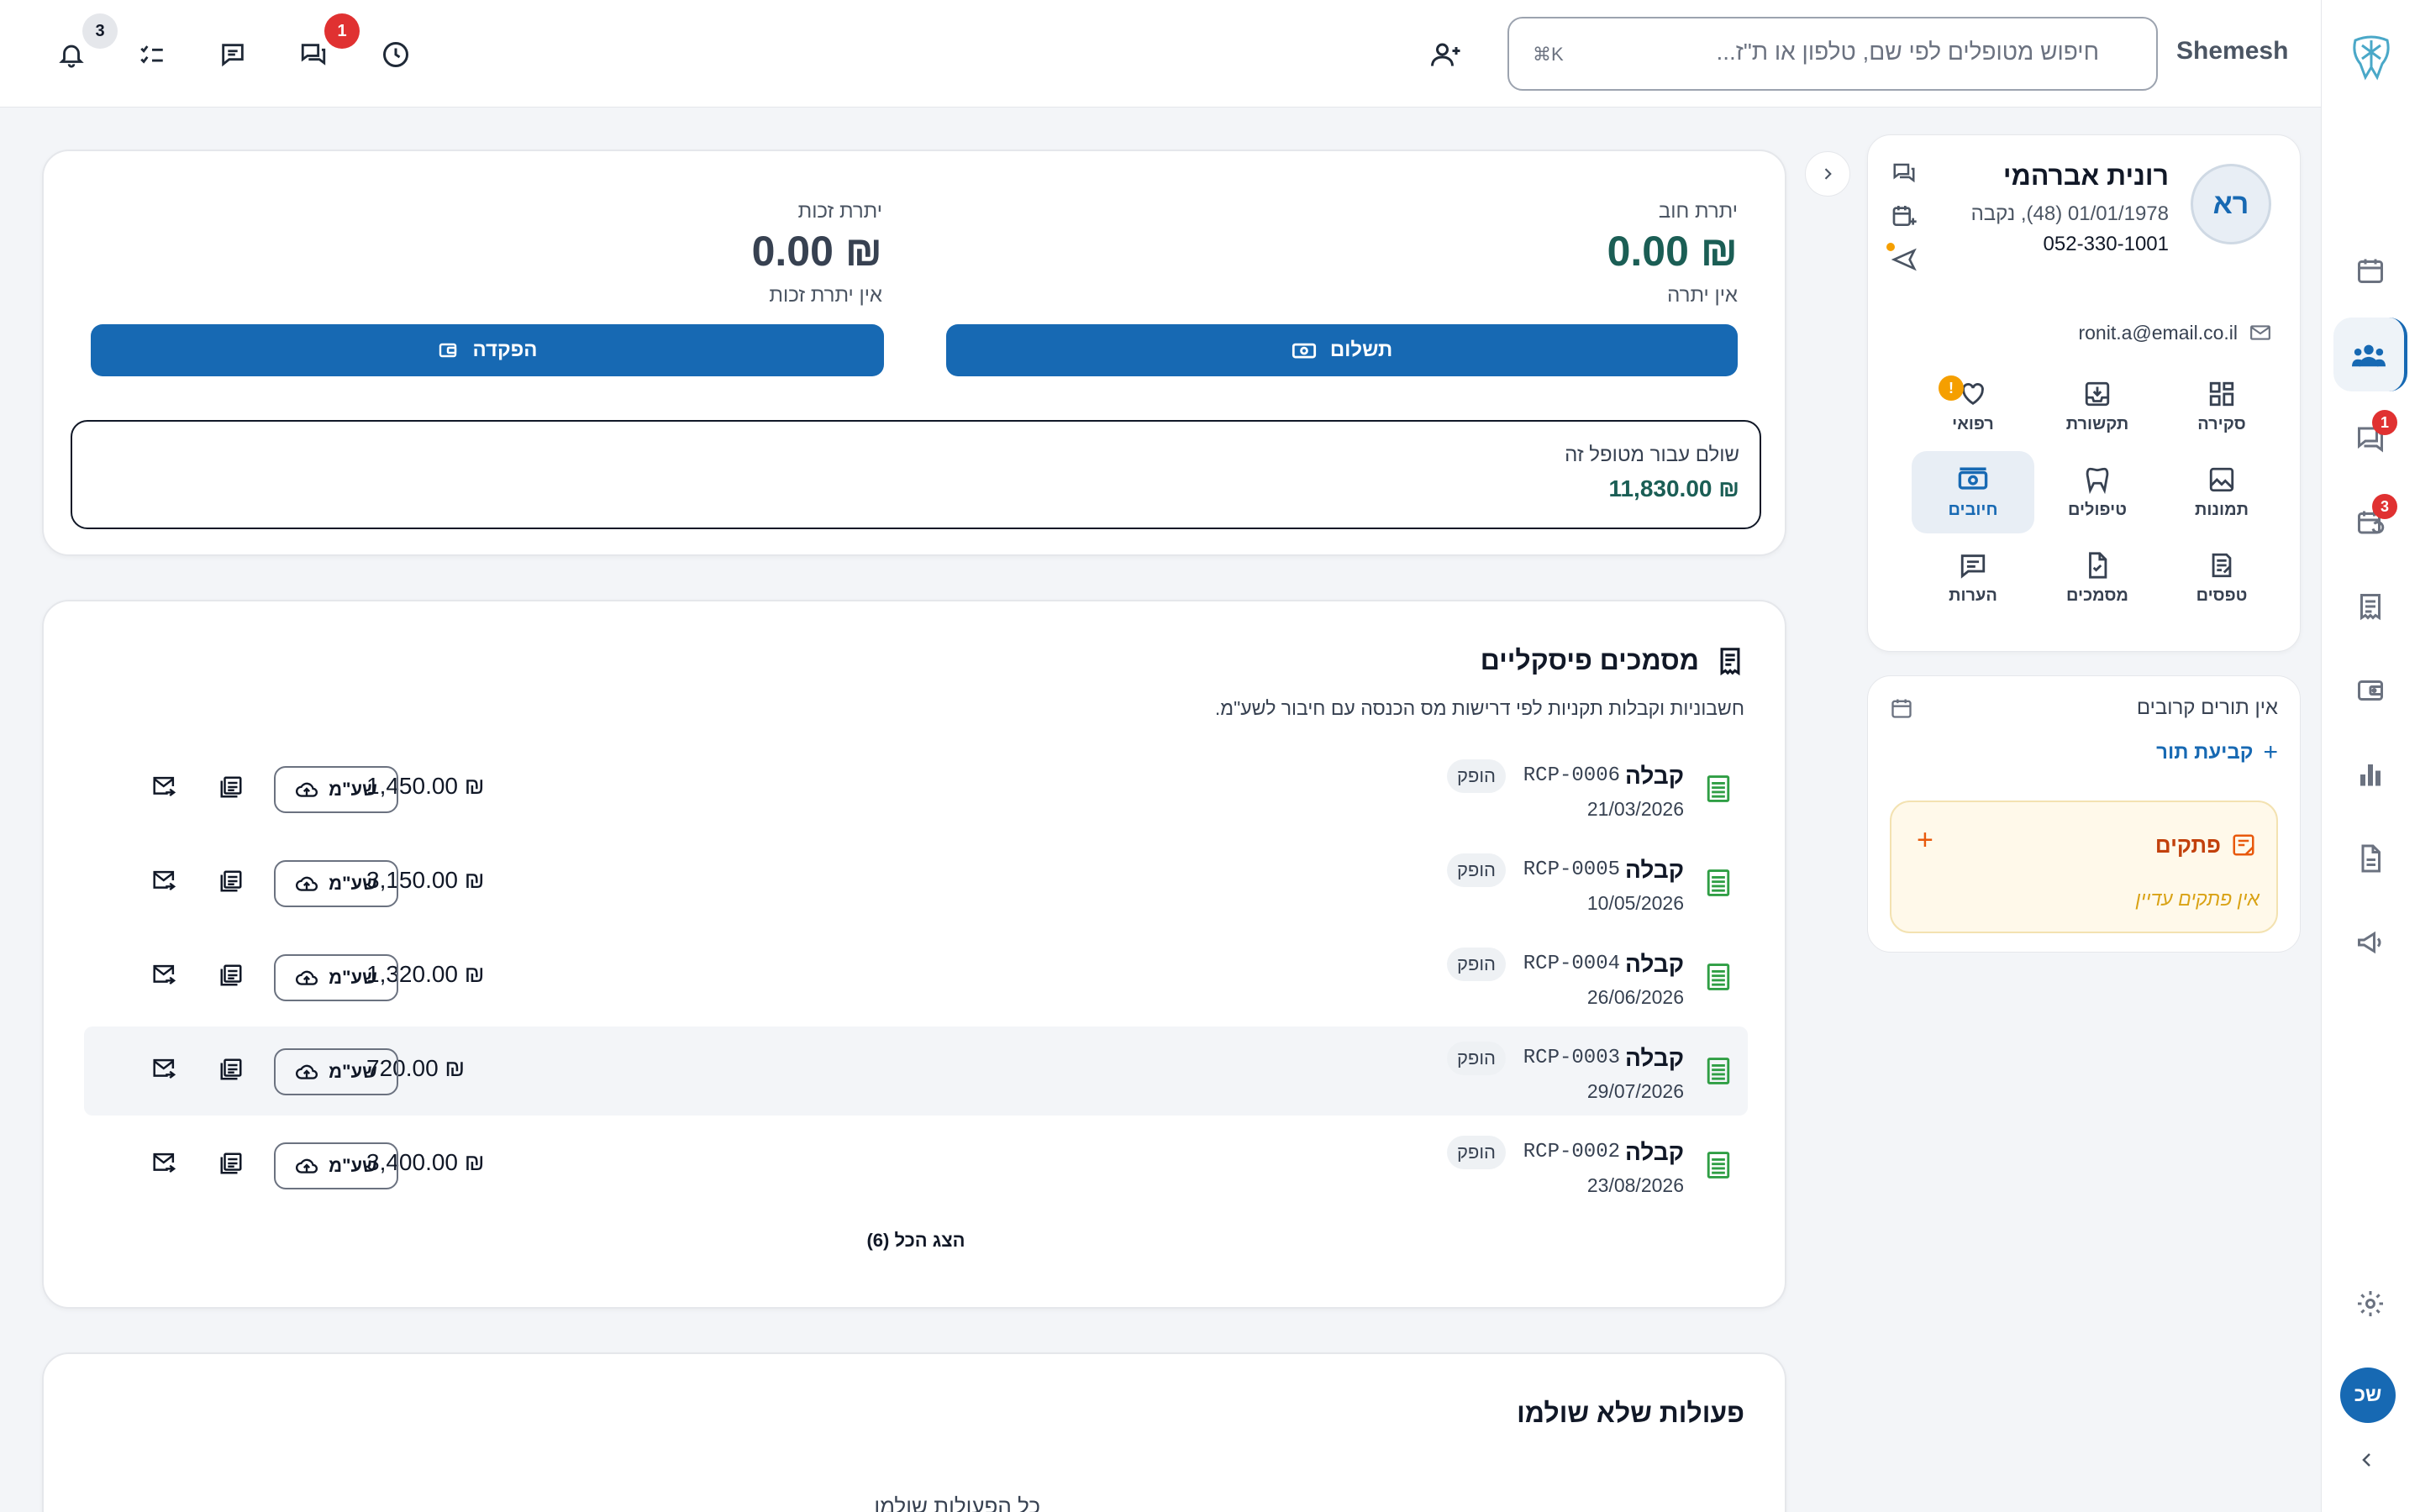 This screenshot has width=2420, height=1512. Describe the element at coordinates (233, 54) in the screenshot. I see `messages-button` at that location.